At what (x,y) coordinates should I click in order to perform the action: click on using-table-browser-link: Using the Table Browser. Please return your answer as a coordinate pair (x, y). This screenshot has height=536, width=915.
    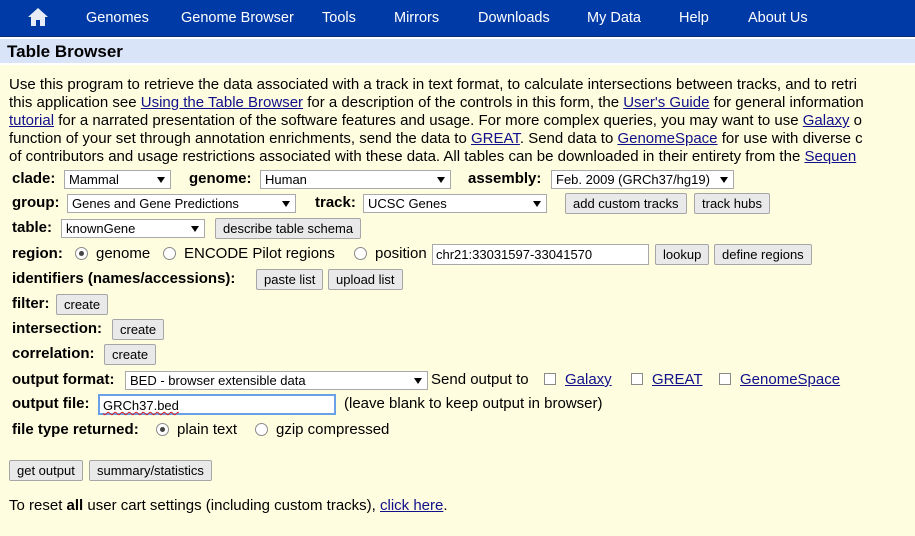
    Looking at the image, I should click on (222, 102).